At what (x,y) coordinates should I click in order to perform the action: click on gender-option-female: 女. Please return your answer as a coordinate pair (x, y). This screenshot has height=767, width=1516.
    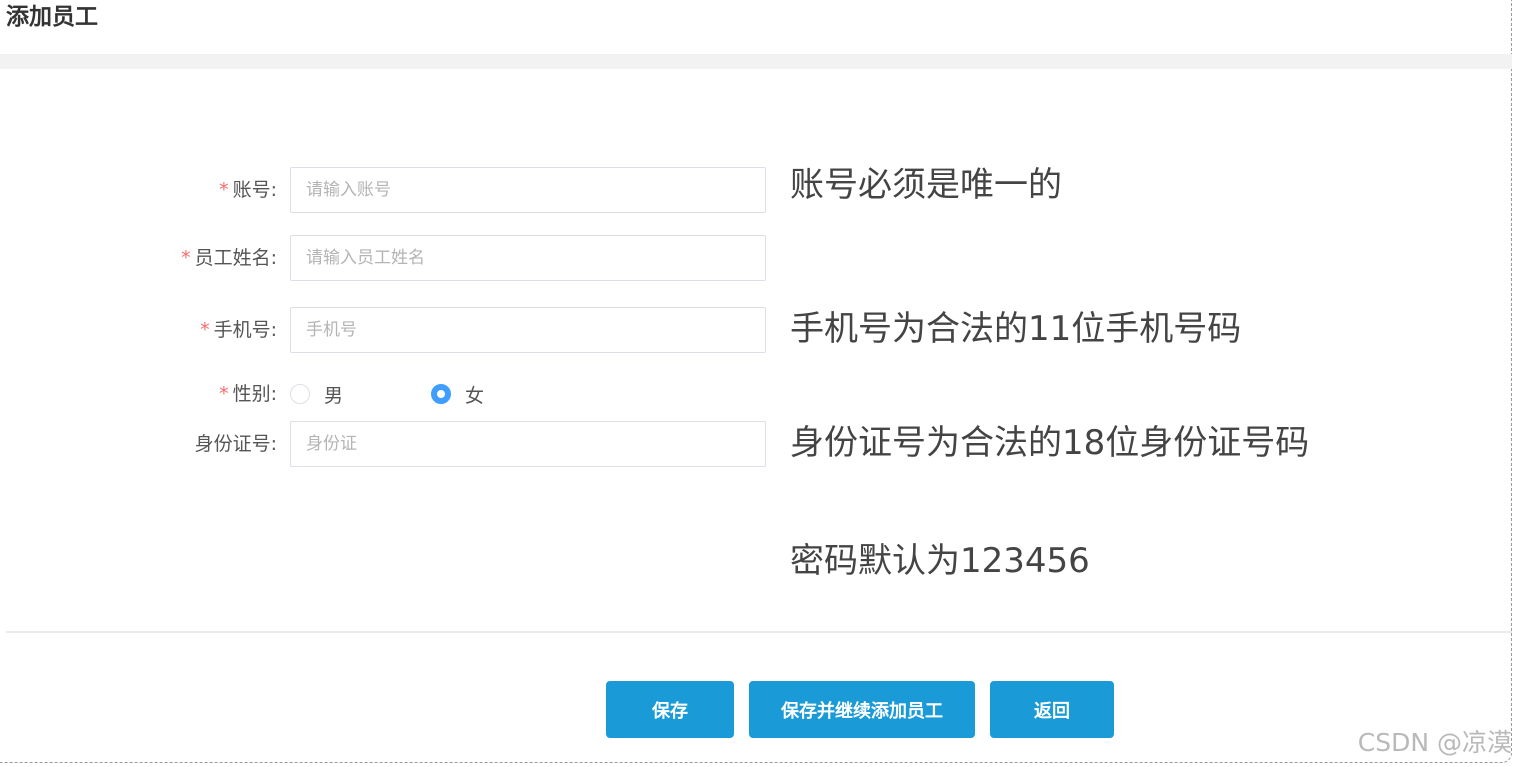
    Looking at the image, I should click on (457, 394).